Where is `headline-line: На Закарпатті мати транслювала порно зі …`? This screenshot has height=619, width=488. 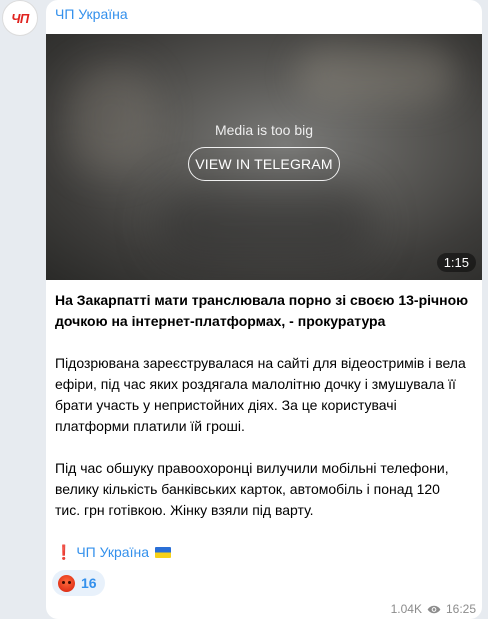 headline-line: На Закарпатті мати транслювала порно зі … is located at coordinates (262, 300).